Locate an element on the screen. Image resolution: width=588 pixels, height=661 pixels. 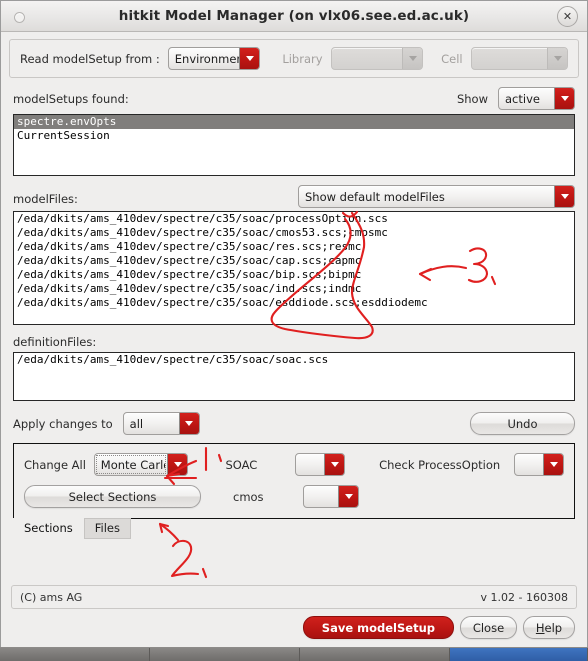
check-processoption-value is located at coordinates (529, 464).